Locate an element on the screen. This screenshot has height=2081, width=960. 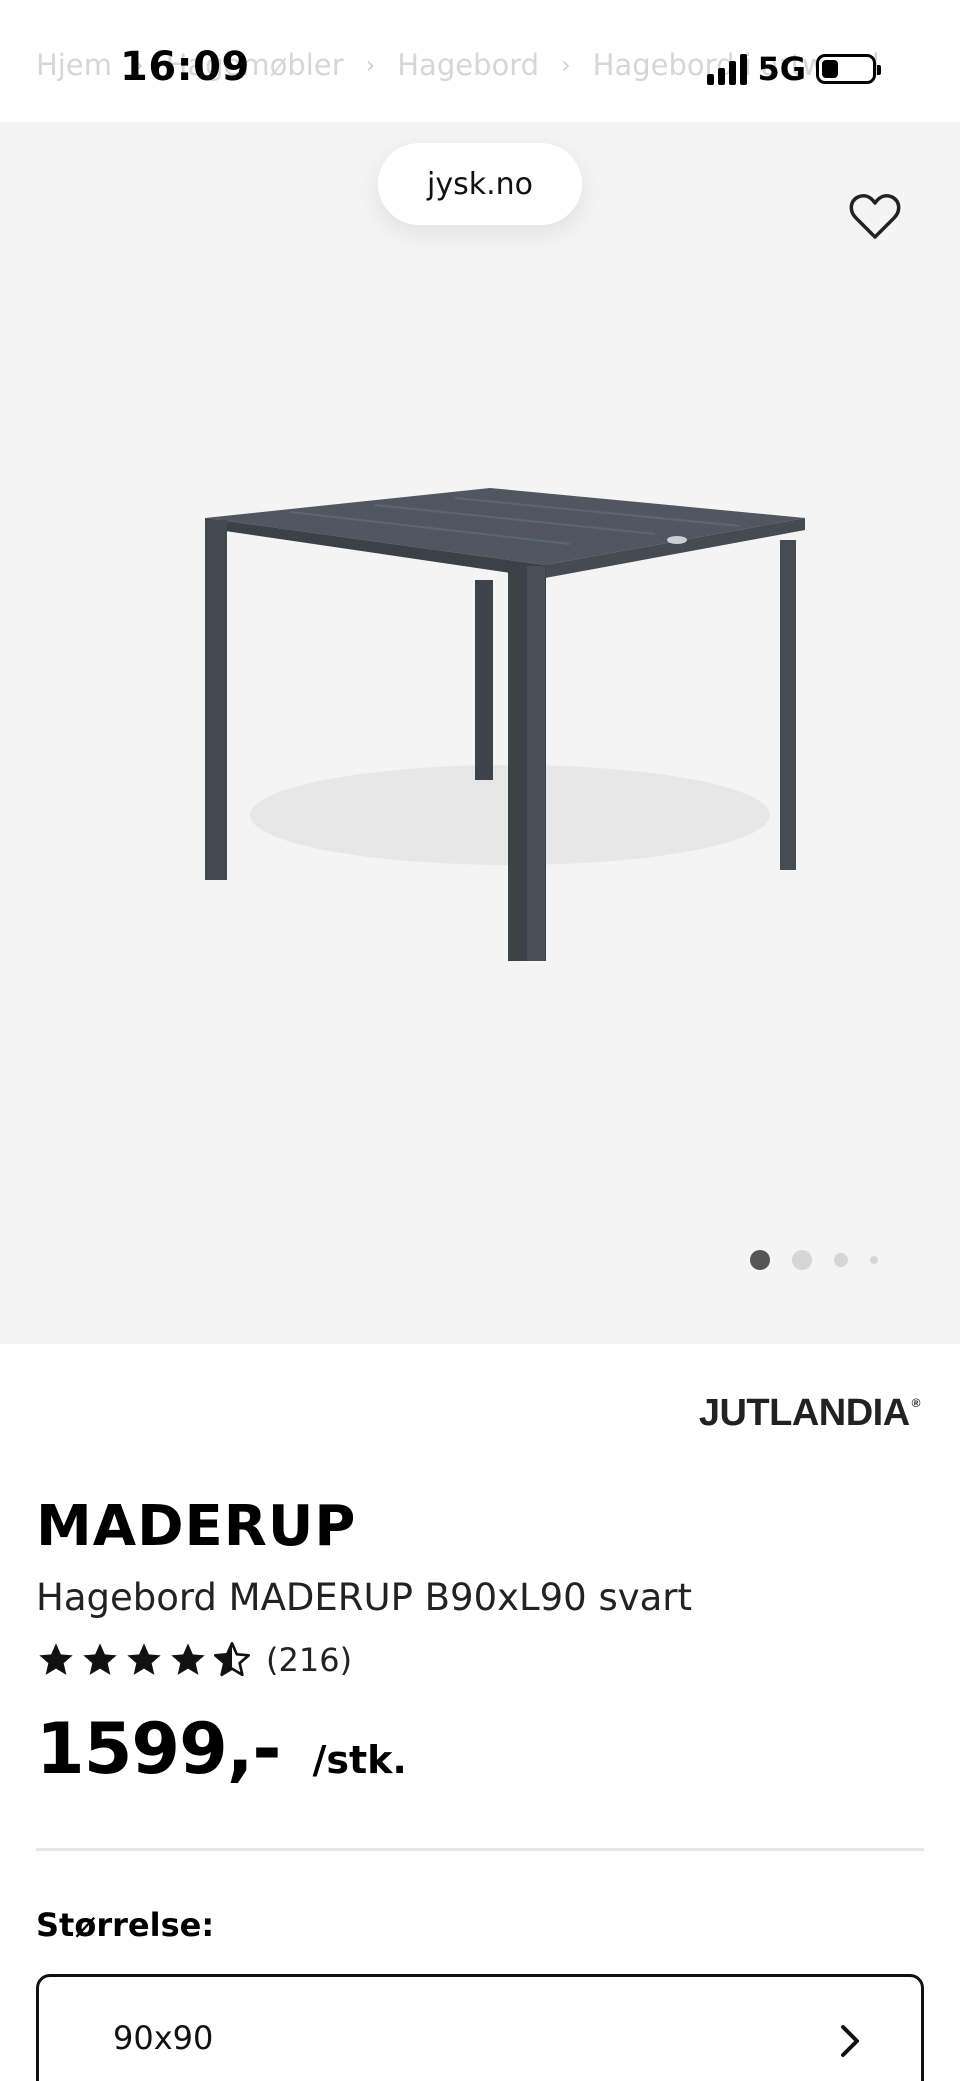
size-label: Størrelse: is located at coordinates (125, 1925).